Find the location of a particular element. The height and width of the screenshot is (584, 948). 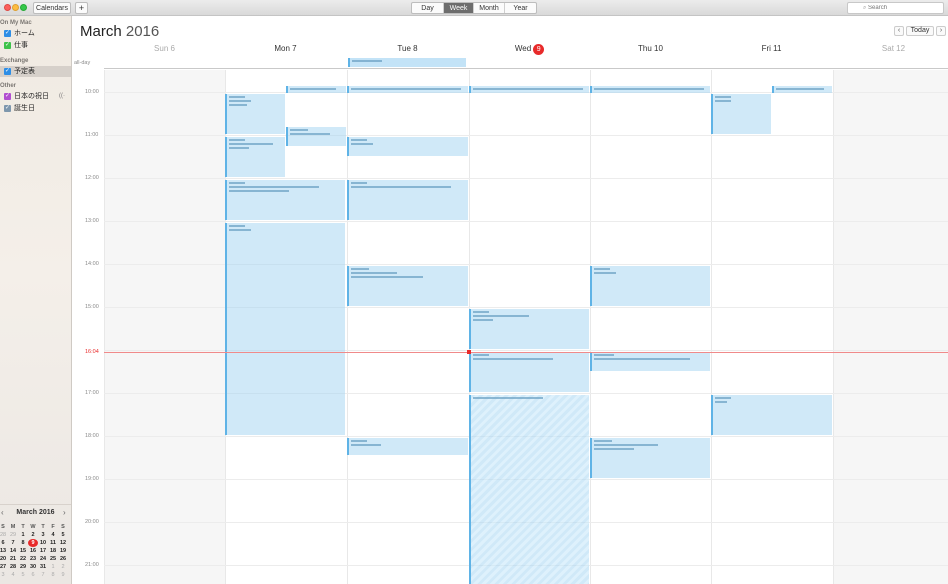

minimize-window-button is located at coordinates (15, 7).